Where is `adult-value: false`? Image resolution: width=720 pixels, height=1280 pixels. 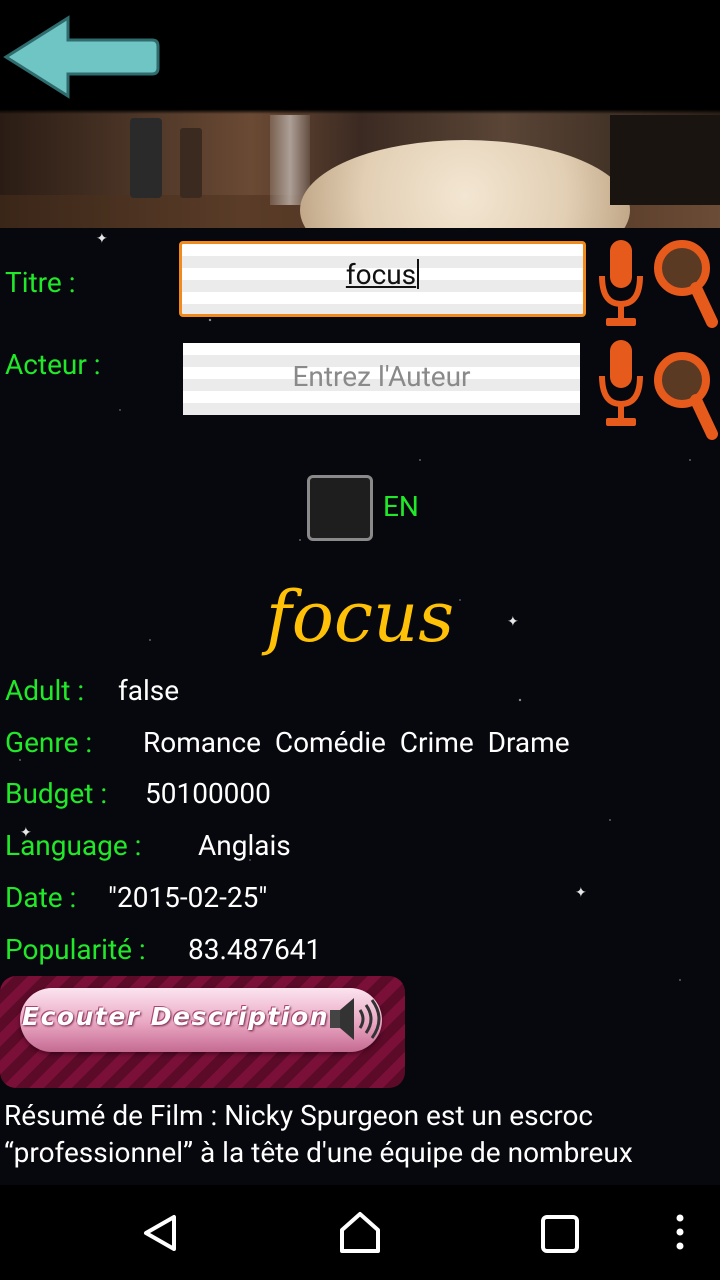
adult-value: false is located at coordinates (149, 690).